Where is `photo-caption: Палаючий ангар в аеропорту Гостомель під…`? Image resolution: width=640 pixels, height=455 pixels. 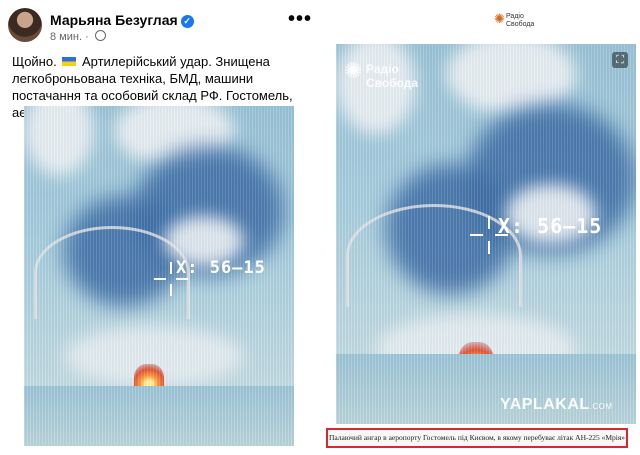 photo-caption: Палаючий ангар в аеропорту Гостомель під… is located at coordinates (477, 438).